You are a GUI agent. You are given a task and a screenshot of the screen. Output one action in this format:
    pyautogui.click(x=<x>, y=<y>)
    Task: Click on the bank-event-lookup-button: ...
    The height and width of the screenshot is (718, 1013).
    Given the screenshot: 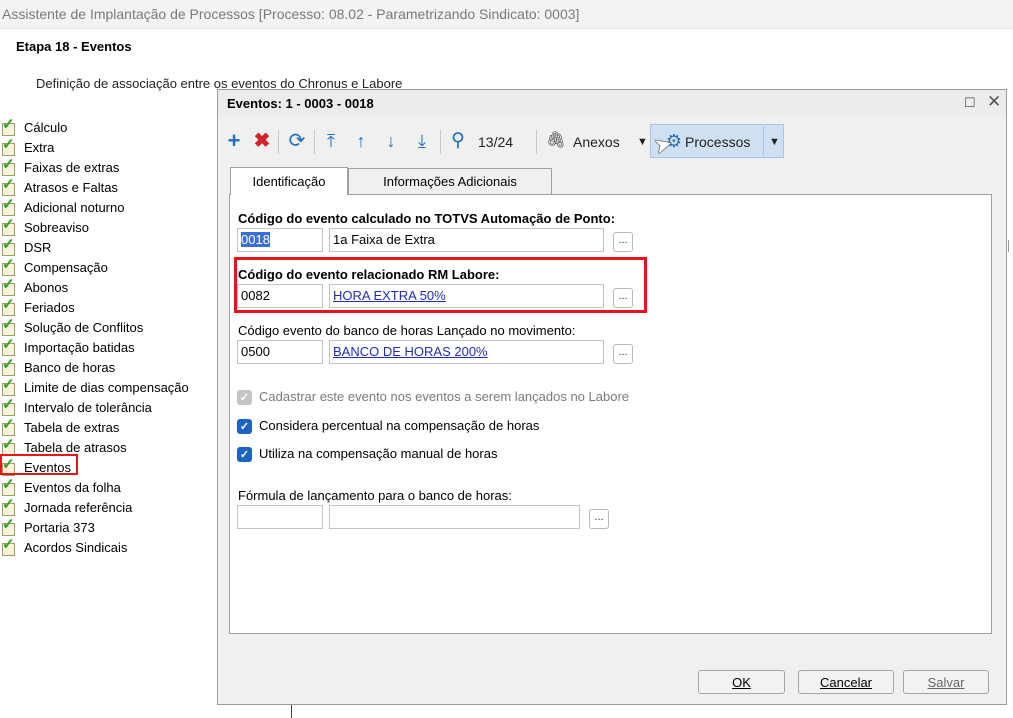 What is the action you would take?
    pyautogui.click(x=623, y=354)
    